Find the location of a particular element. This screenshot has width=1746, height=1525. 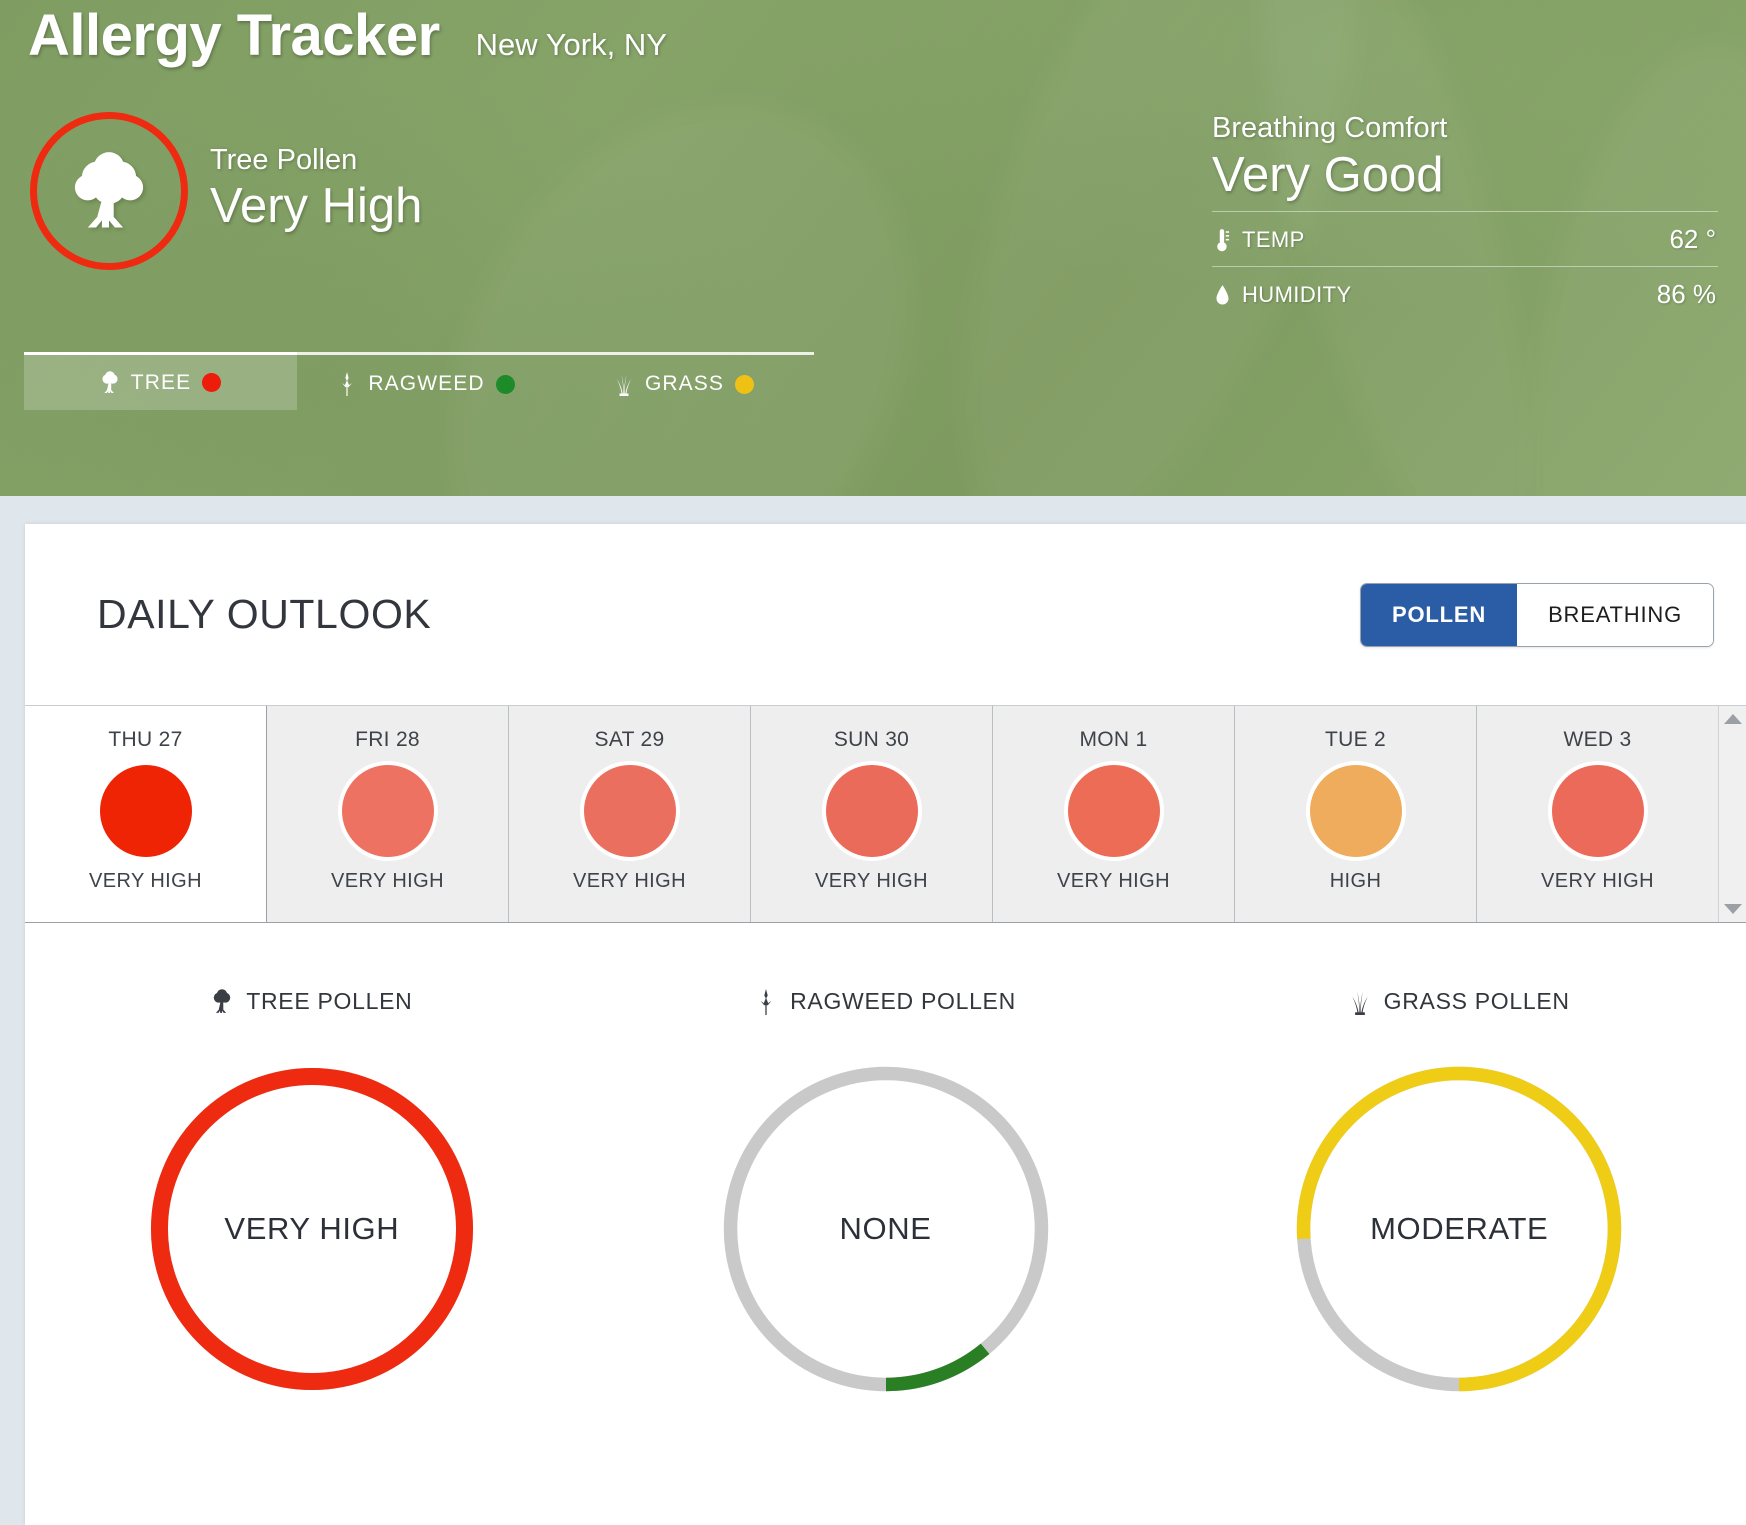

day-label: WED 3 is located at coordinates (1597, 739).